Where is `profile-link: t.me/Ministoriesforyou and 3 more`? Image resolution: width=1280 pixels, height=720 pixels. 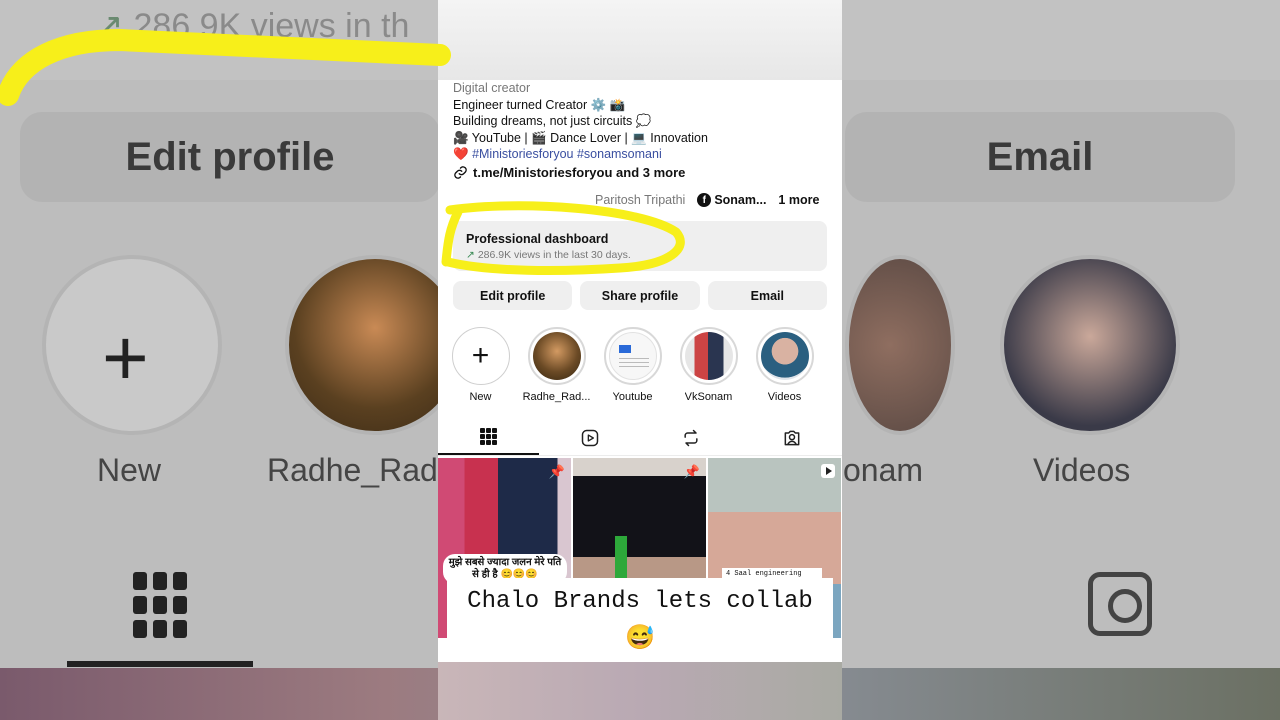 profile-link: t.me/Ministoriesforyou and 3 more is located at coordinates (569, 172).